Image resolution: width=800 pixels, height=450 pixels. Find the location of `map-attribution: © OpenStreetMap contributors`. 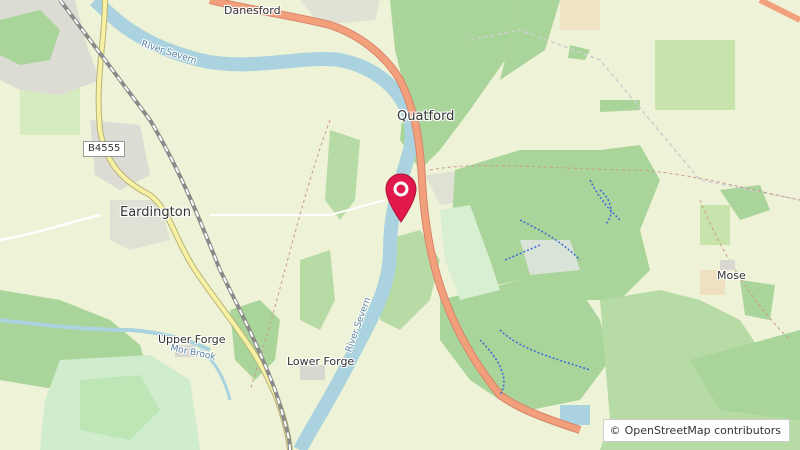

map-attribution: © OpenStreetMap contributors is located at coordinates (696, 430).